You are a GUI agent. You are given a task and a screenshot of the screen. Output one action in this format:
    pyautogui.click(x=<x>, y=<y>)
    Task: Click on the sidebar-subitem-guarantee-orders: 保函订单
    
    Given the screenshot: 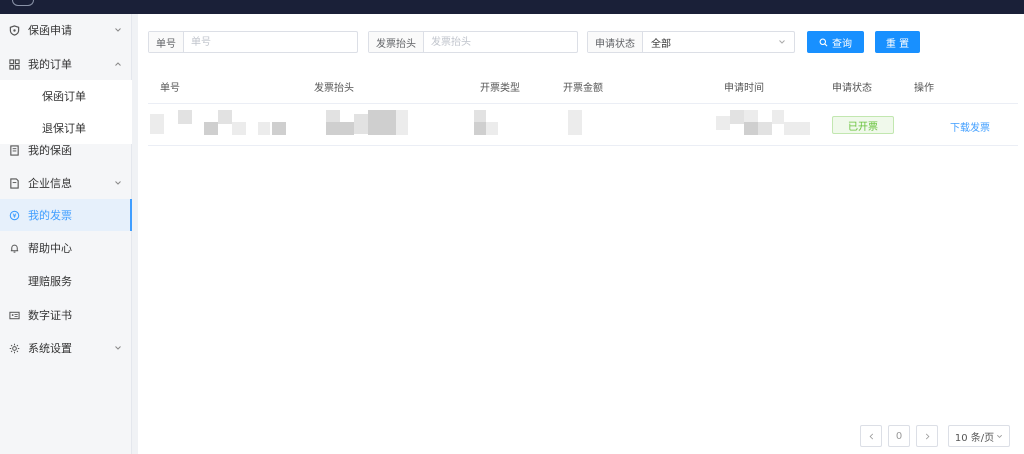 What is the action you would take?
    pyautogui.click(x=66, y=96)
    